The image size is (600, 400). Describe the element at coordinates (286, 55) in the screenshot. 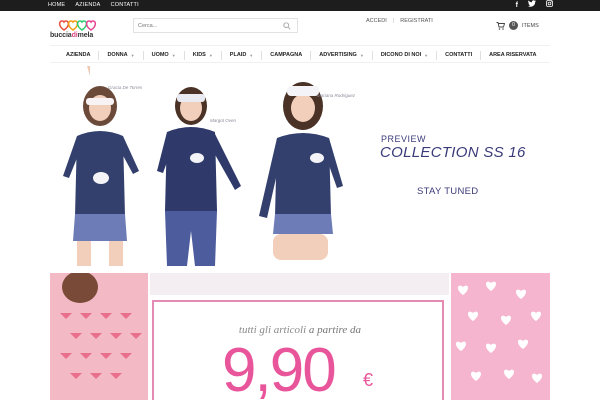

I see `nav-item-campagna: CAMPAGNA` at that location.